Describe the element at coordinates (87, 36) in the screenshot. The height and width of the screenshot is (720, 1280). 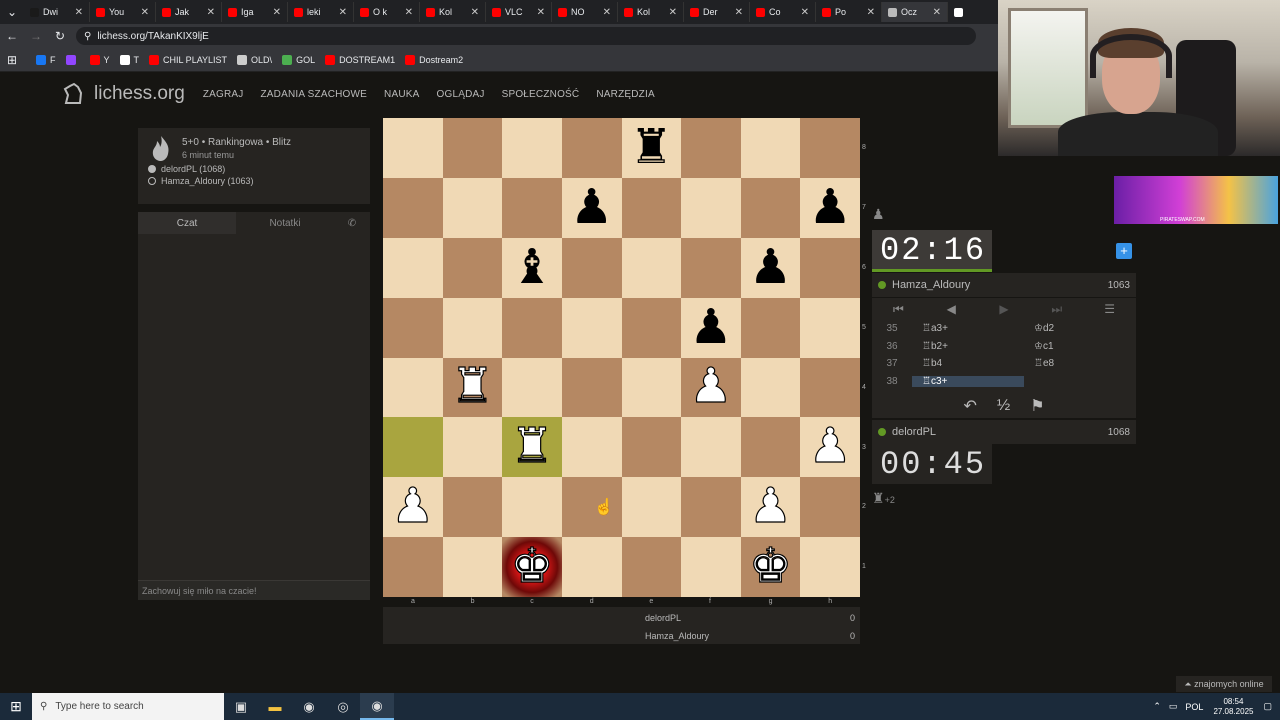
I see `site-info-icon: ⚲` at that location.